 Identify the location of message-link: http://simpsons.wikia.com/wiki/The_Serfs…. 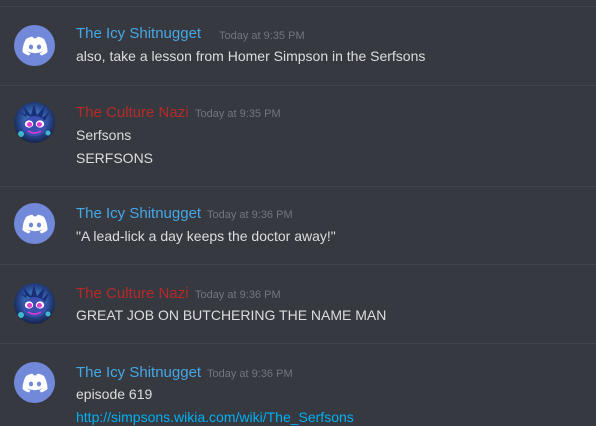
(215, 417).